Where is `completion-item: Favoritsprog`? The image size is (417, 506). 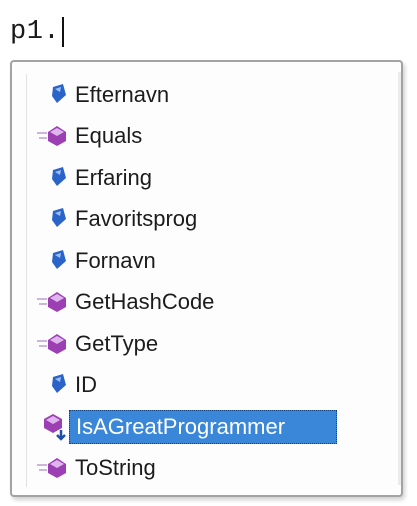 completion-item: Favoritsprog is located at coordinates (211, 220).